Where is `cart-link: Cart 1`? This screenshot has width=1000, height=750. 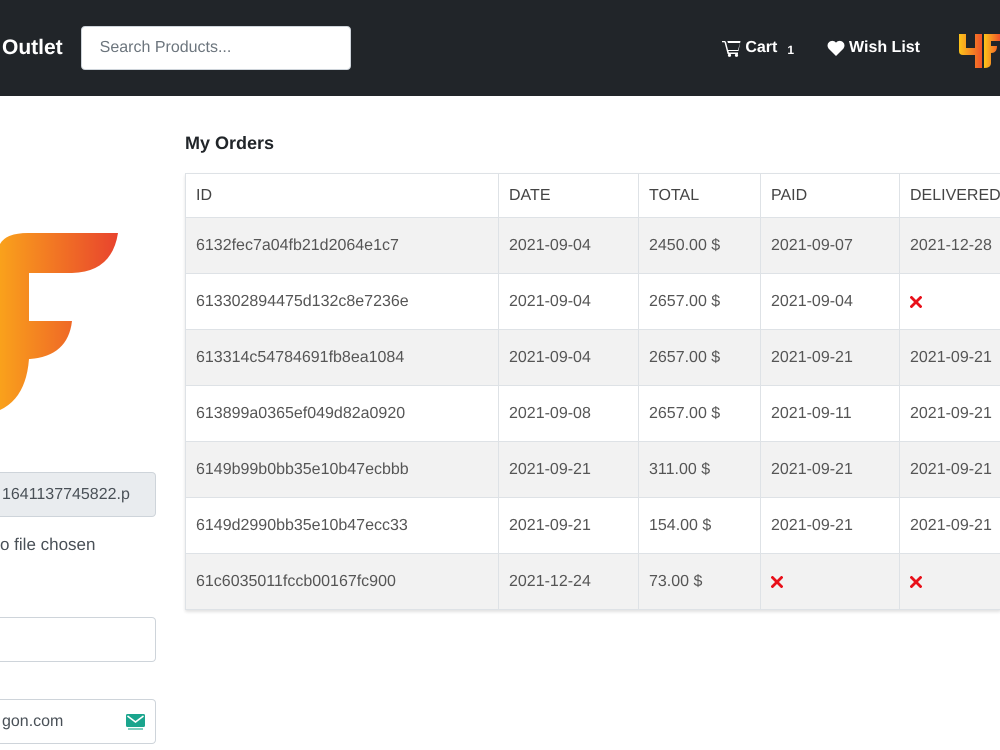 cart-link: Cart 1 is located at coordinates (758, 48).